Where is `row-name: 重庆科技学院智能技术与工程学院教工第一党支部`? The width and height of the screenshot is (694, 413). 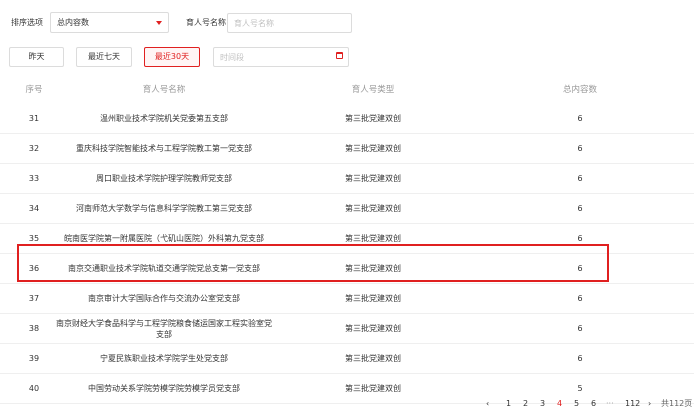 row-name: 重庆科技学院智能技术与工程学院教工第一党支部 is located at coordinates (164, 148).